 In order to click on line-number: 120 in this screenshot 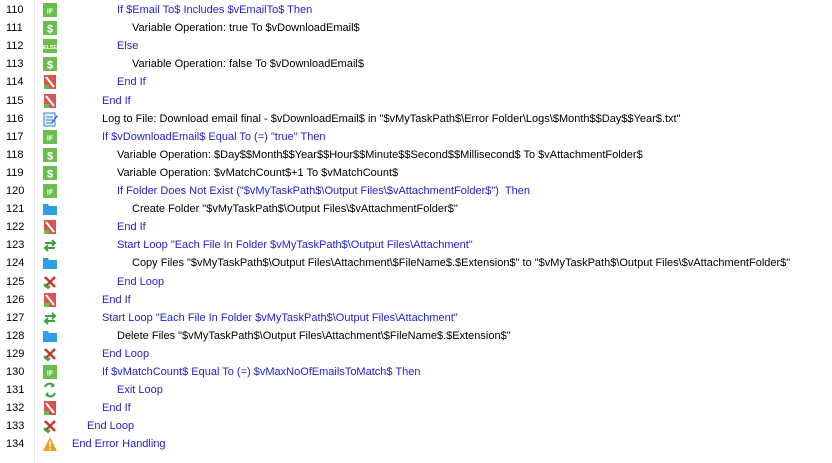, I will do `click(15, 191)`.